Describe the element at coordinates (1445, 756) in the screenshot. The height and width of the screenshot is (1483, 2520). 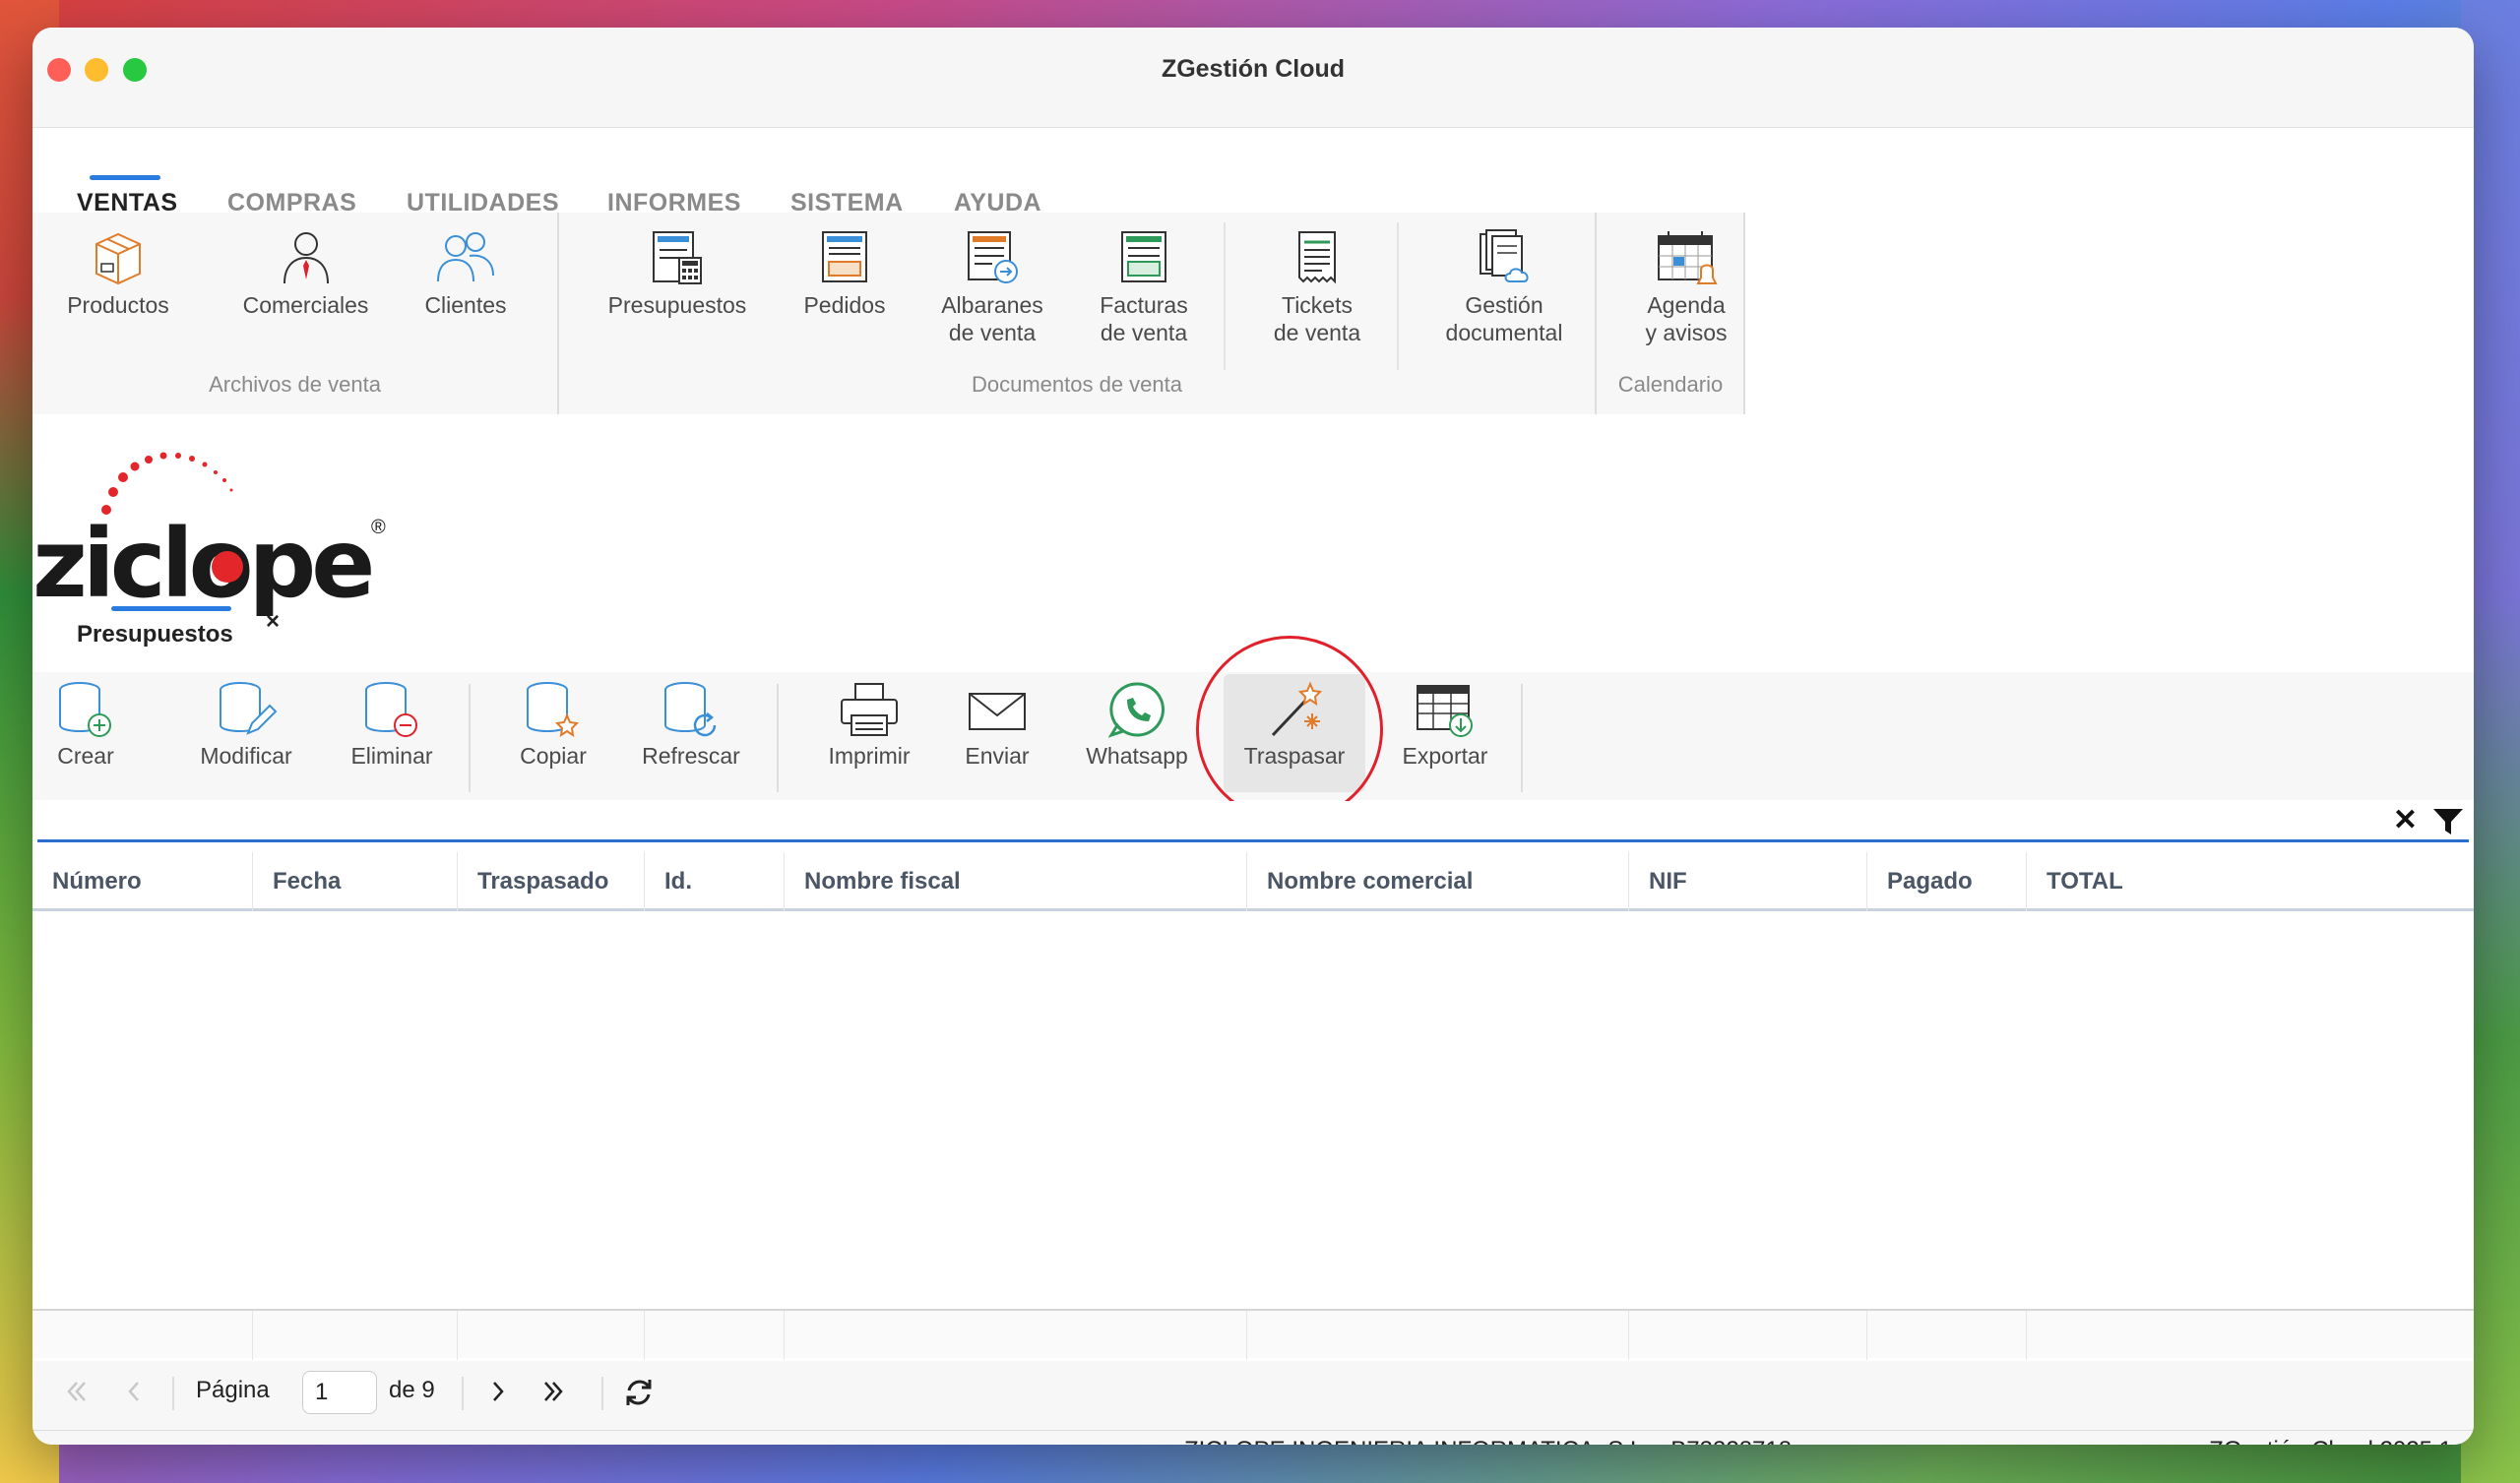
I see `exportar-label: Exportar` at that location.